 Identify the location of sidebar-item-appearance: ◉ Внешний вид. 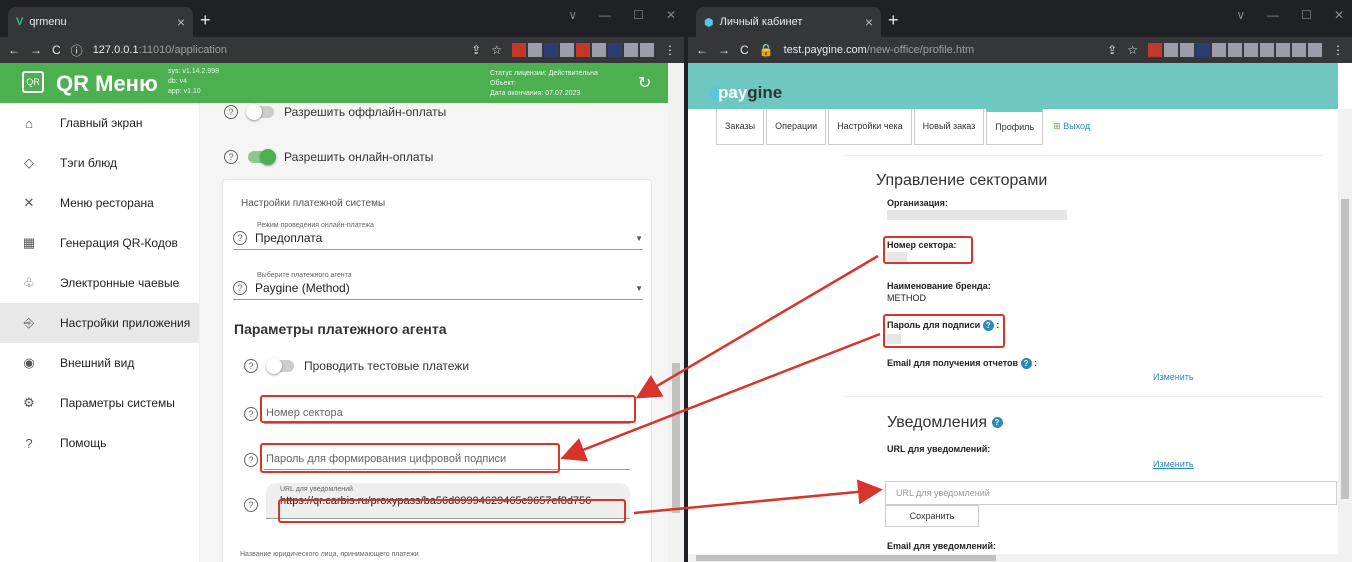
(99, 363).